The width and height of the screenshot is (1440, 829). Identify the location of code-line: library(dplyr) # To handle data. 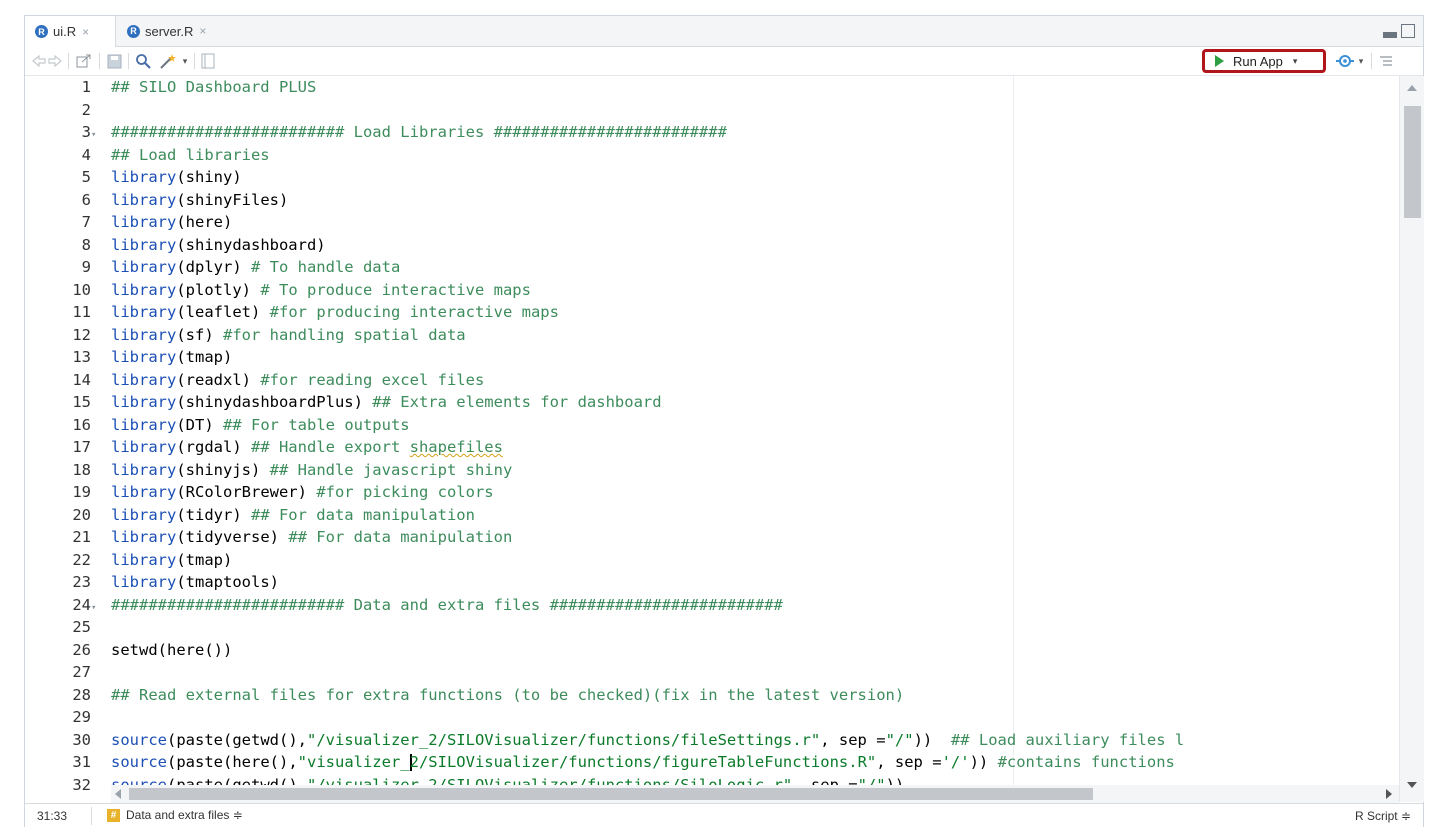
(753, 267).